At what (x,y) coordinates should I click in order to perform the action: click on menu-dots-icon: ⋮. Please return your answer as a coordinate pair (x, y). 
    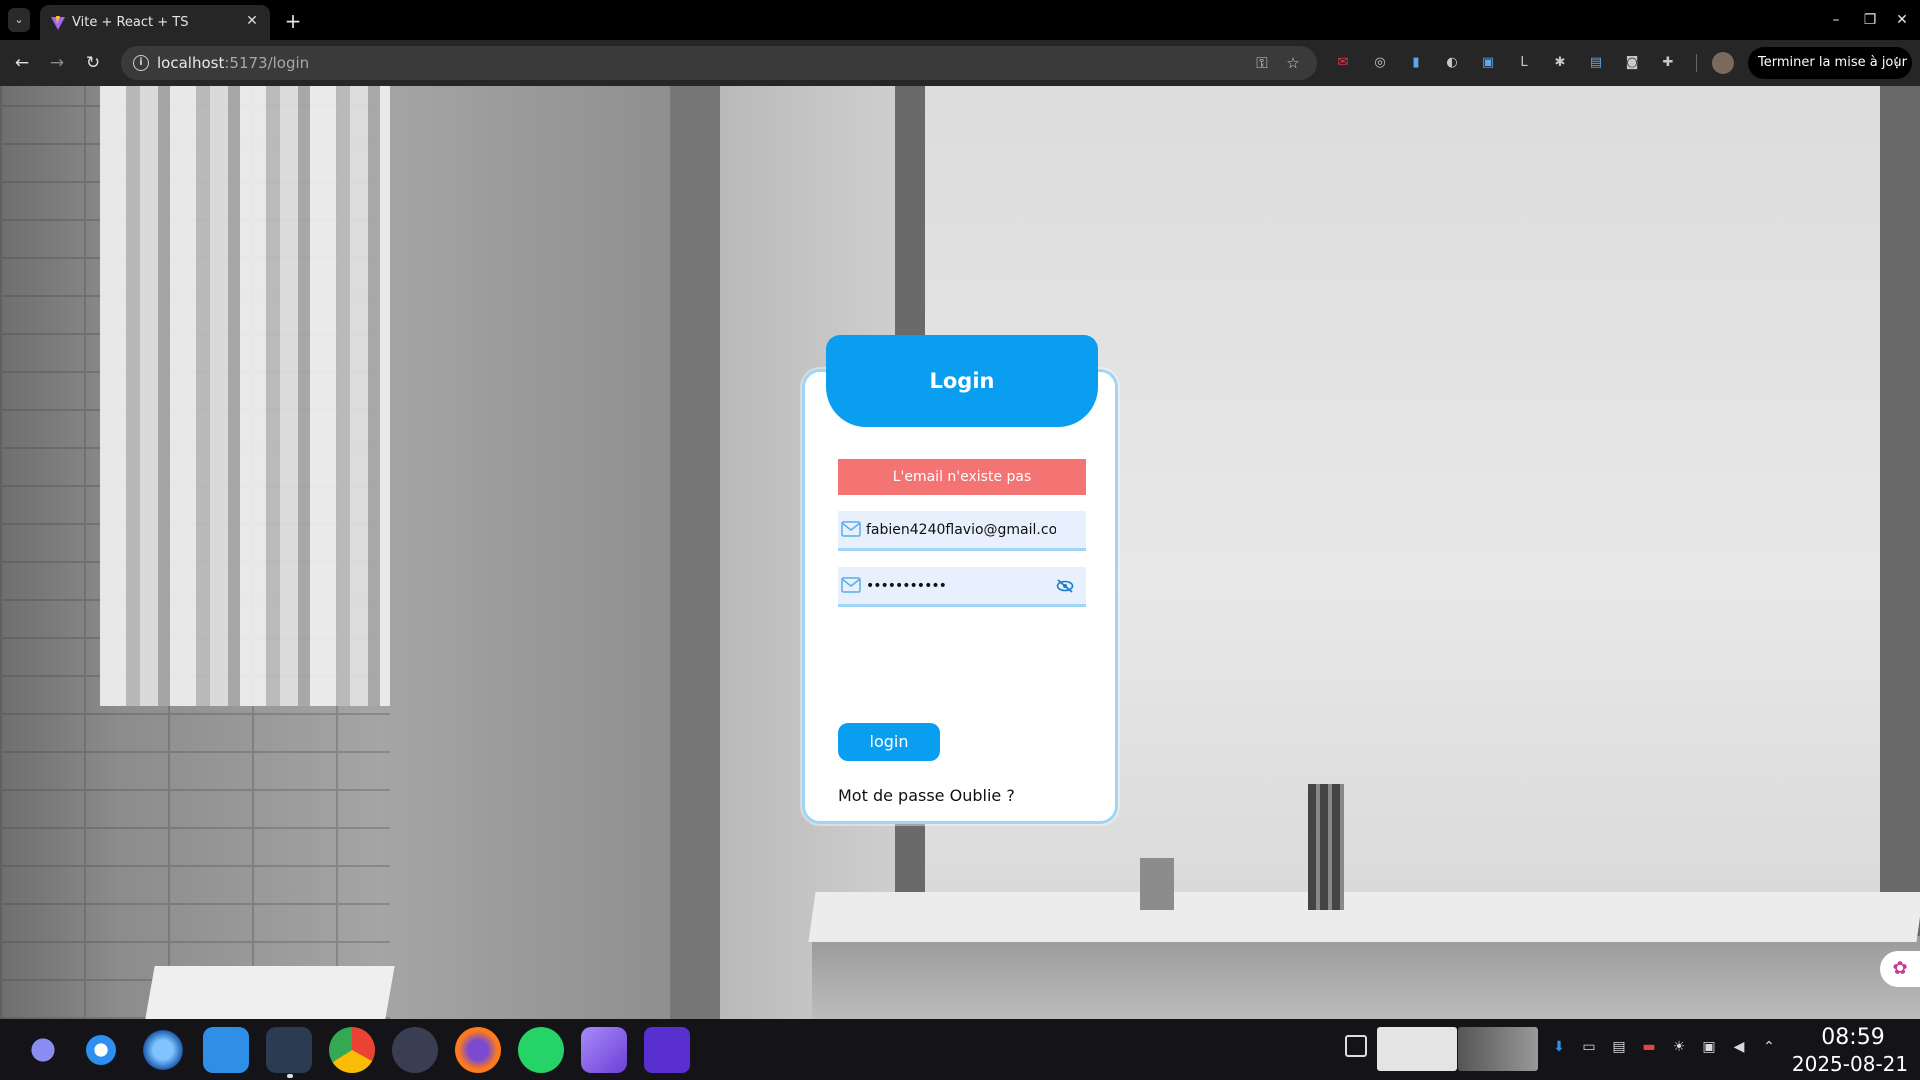
    Looking at the image, I should click on (1897, 63).